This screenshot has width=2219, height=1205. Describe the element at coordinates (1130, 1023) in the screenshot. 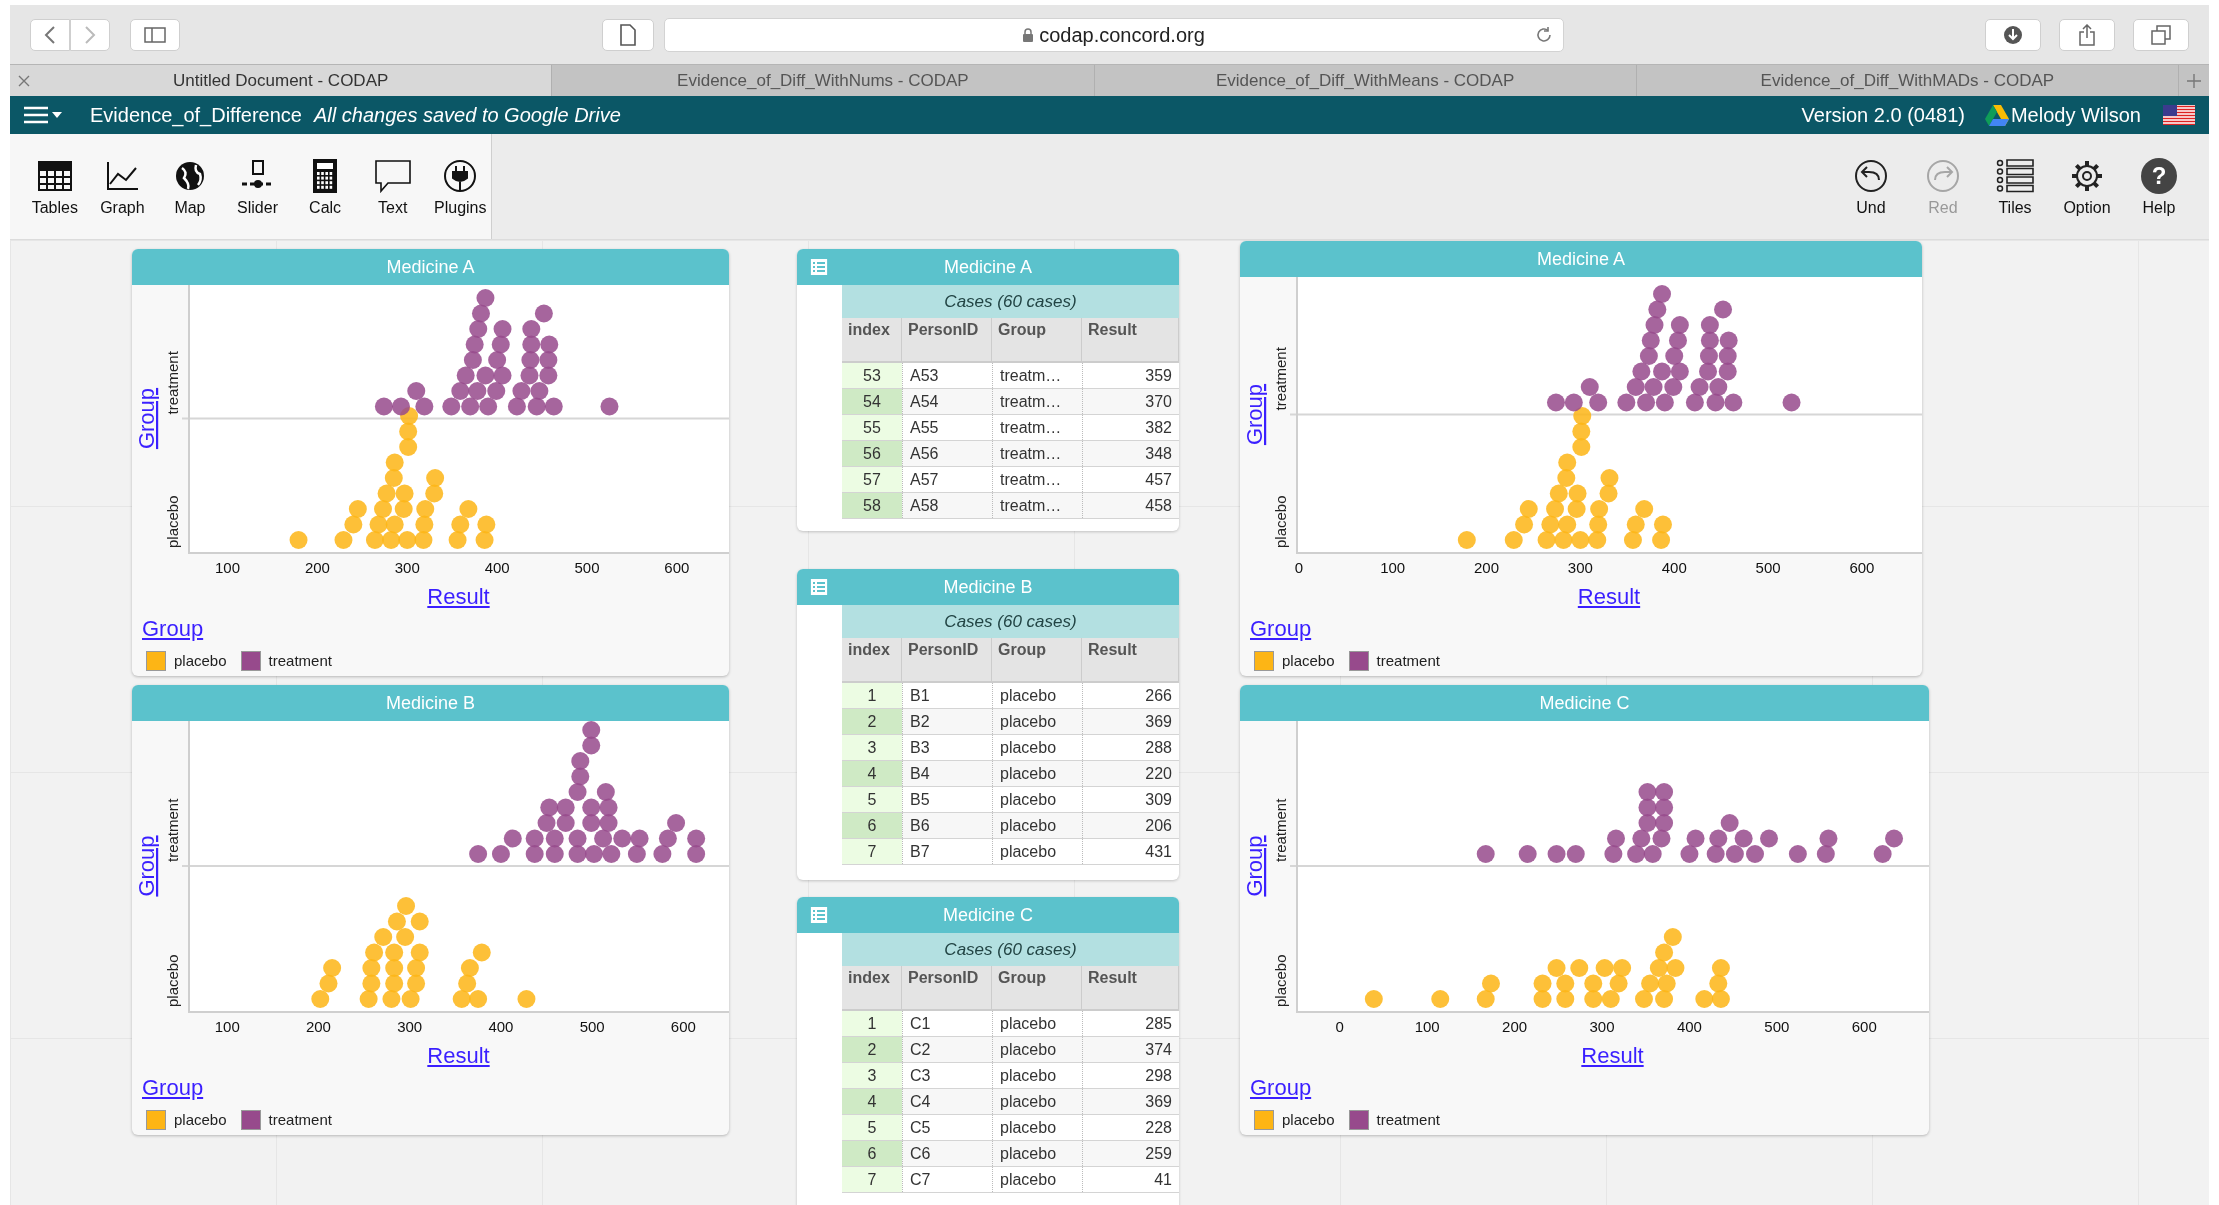

I see `table-cell: 285` at that location.